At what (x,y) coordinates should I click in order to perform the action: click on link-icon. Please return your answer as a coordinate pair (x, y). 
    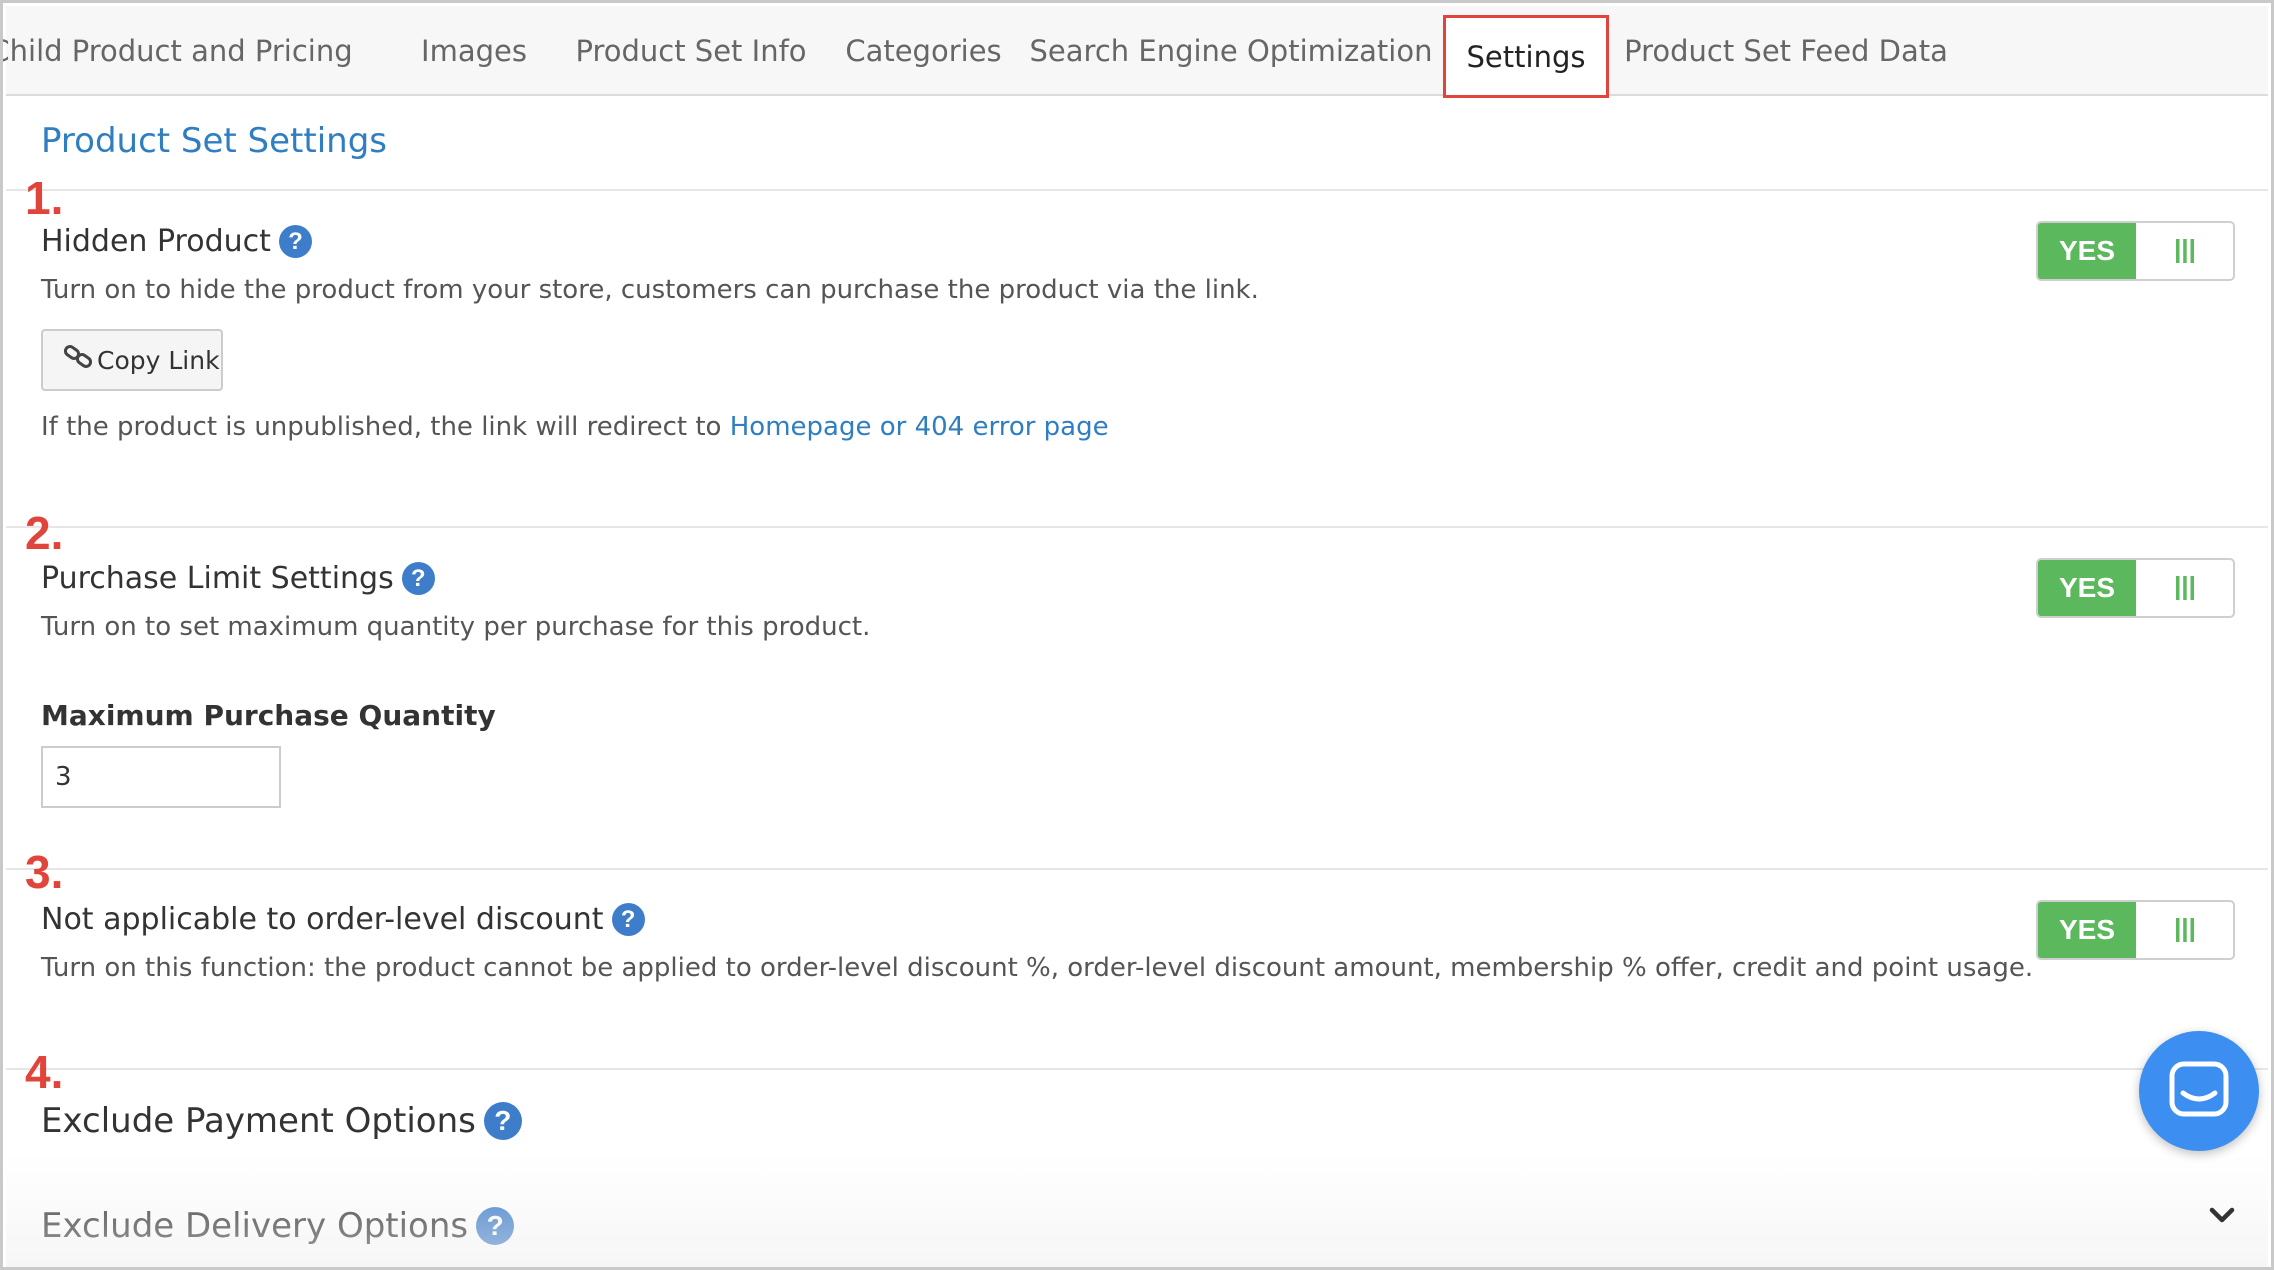
    Looking at the image, I should click on (80, 360).